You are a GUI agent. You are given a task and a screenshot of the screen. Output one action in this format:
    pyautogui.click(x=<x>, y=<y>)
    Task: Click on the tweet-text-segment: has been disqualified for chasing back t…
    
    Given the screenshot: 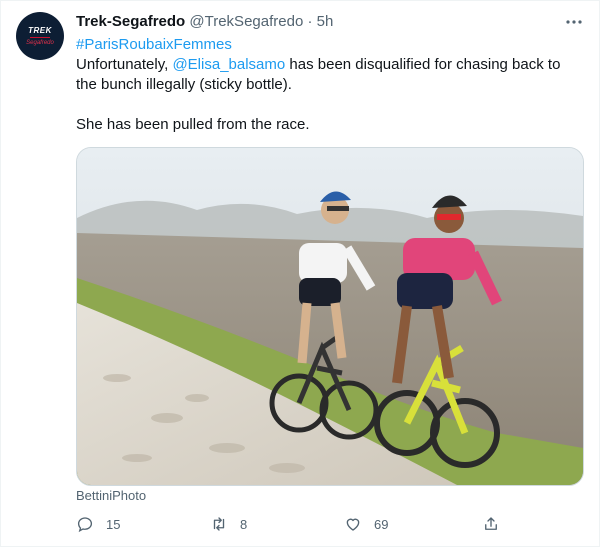 What is the action you would take?
    pyautogui.click(x=423, y=64)
    